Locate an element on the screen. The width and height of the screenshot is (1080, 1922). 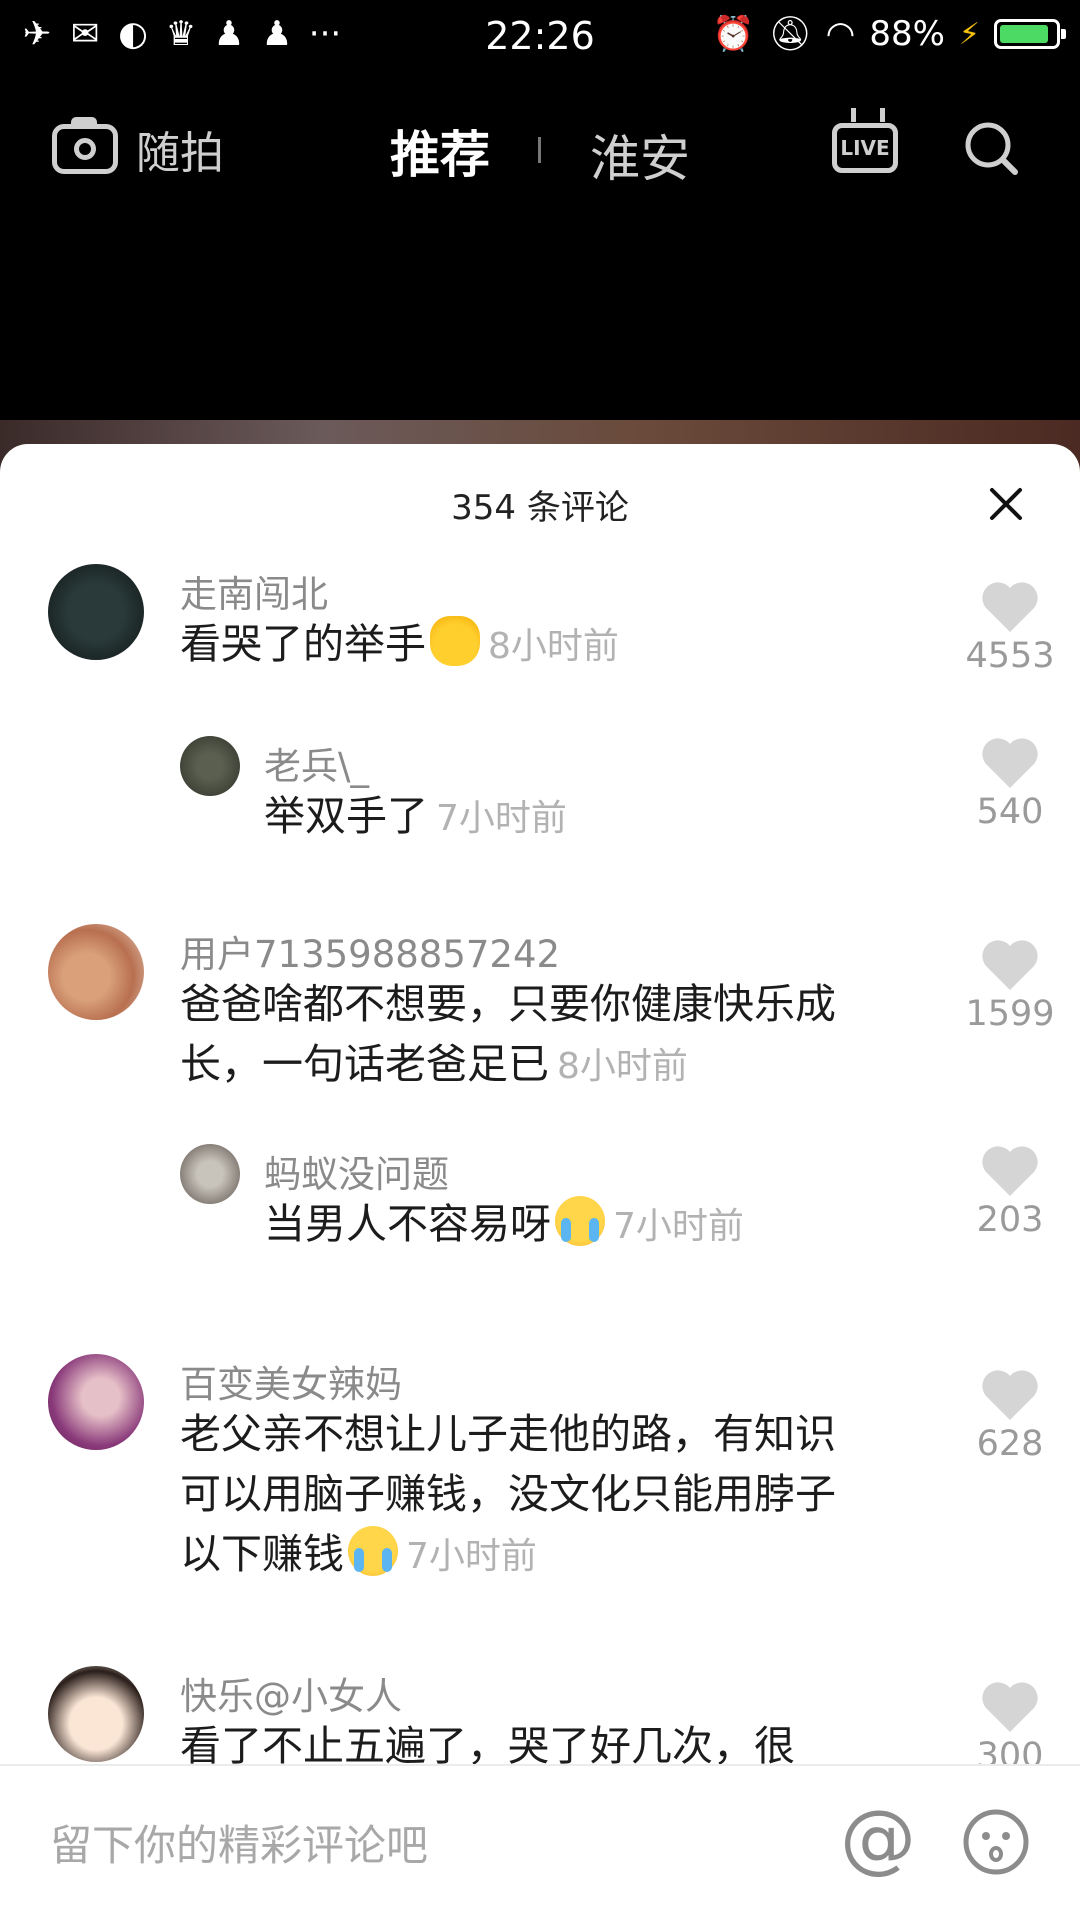
comment-text: 看哭了的举手 8小时前 is located at coordinates (525, 645).